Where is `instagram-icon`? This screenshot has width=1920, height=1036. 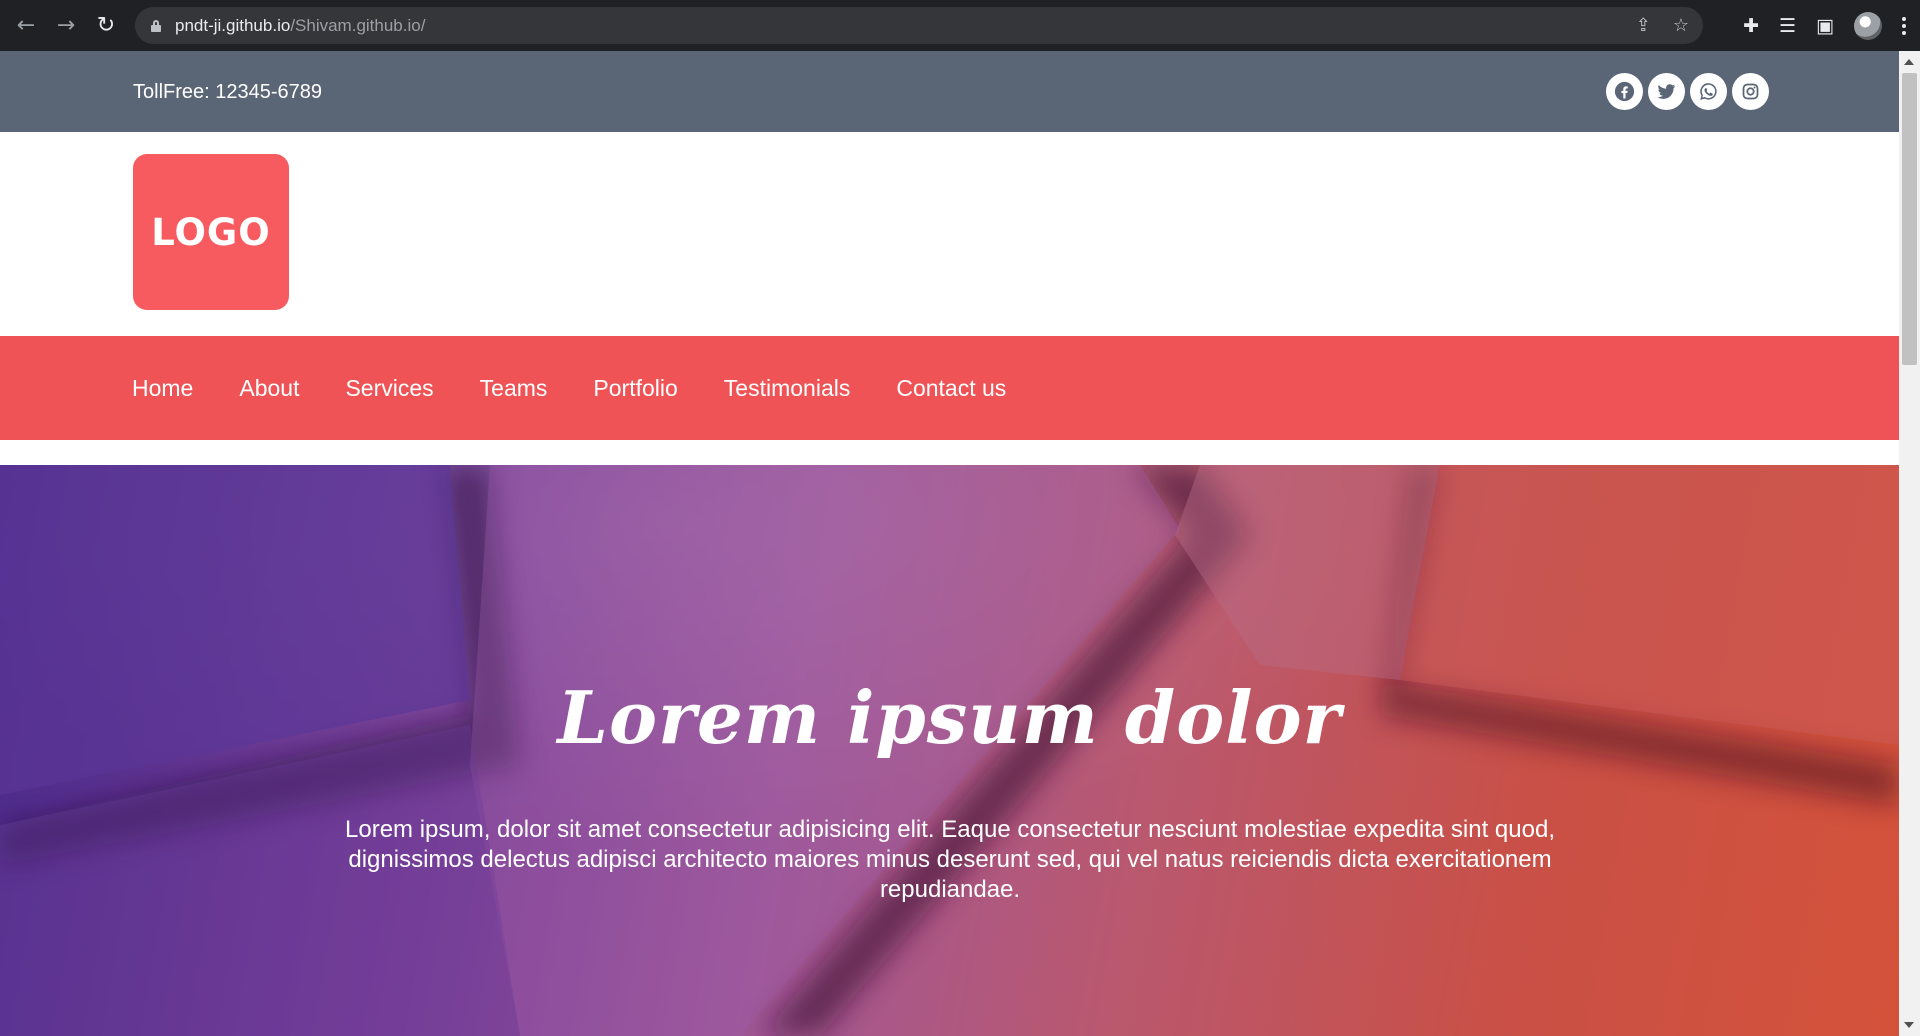 instagram-icon is located at coordinates (1750, 91).